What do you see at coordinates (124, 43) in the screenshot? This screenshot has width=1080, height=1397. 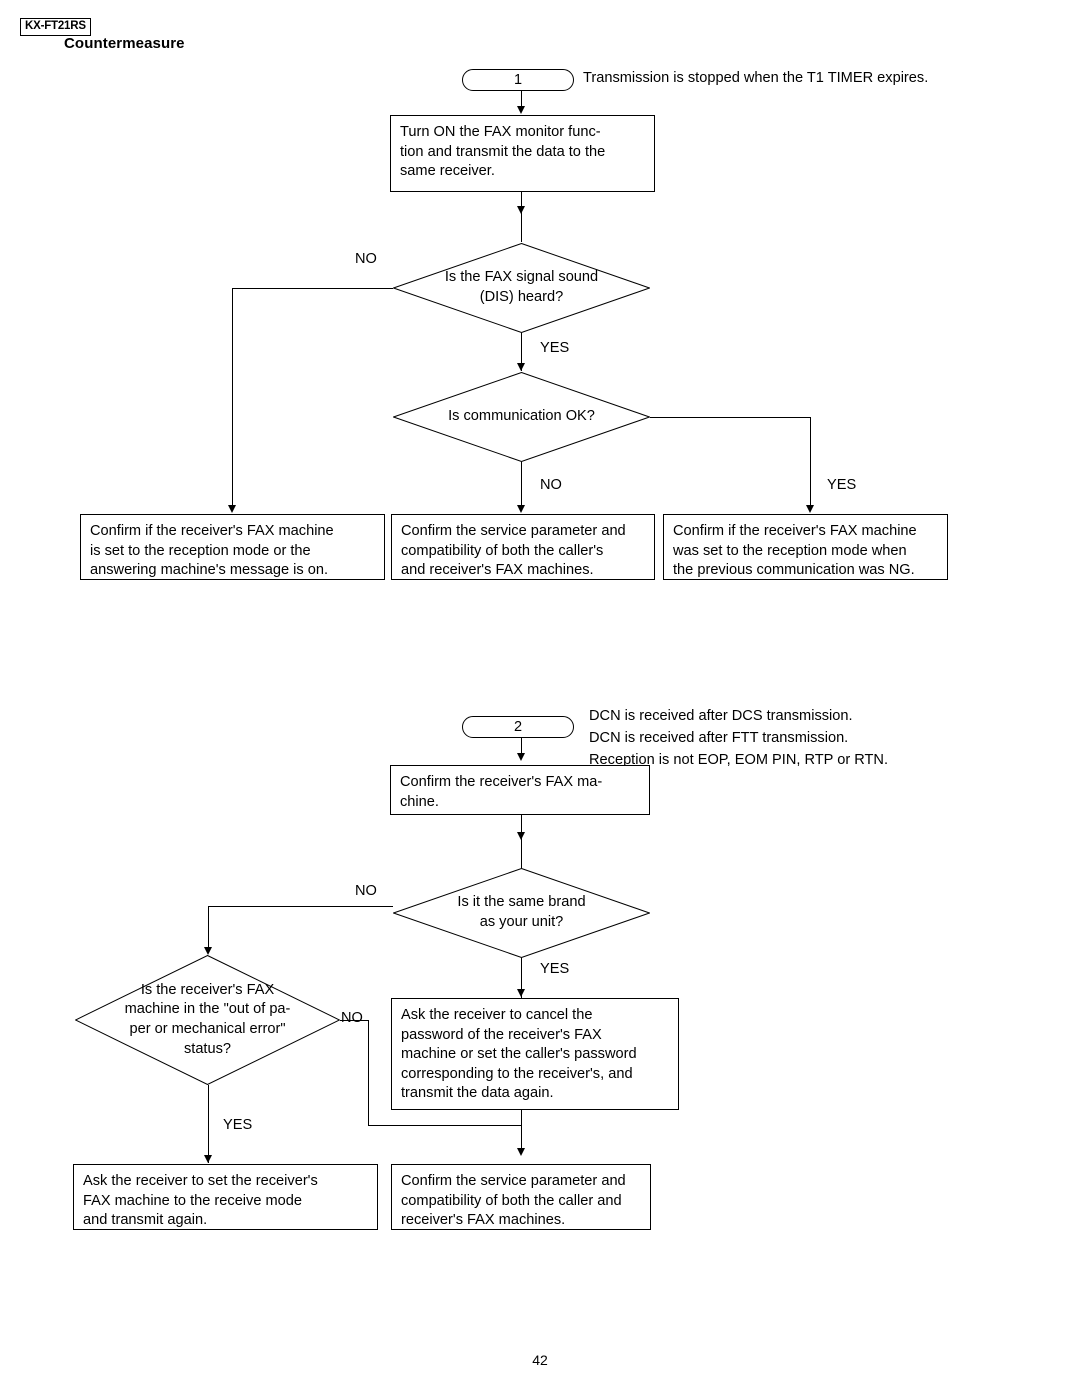 I see `page-title: Countermeasure` at bounding box center [124, 43].